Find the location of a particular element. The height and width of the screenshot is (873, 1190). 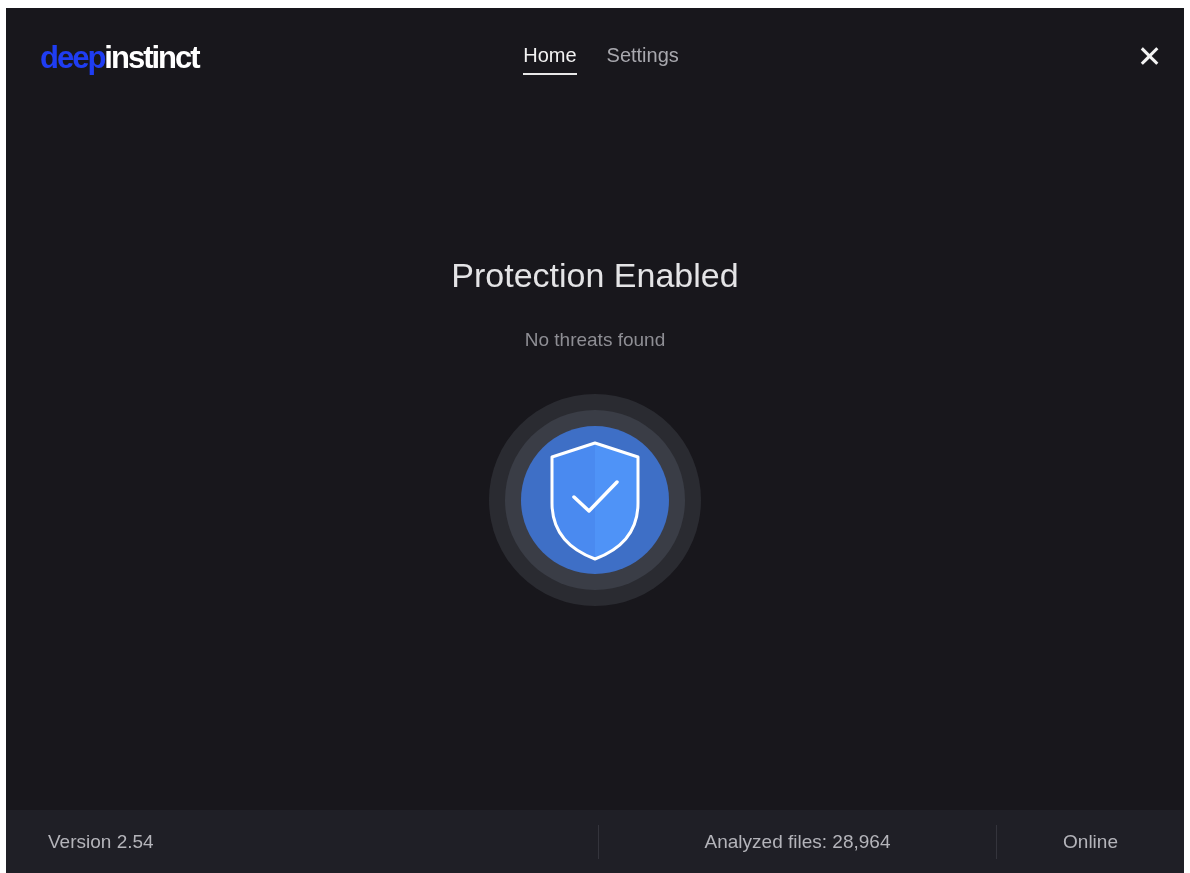

close-button: ✕ is located at coordinates (1149, 57).